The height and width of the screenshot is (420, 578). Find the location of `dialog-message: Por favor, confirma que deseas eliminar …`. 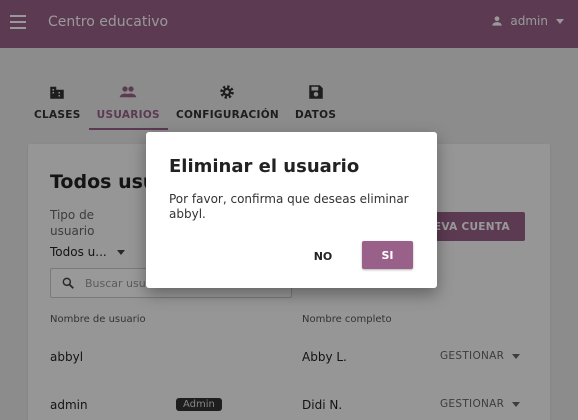

dialog-message: Por favor, confirma que deseas eliminar … is located at coordinates (289, 206).